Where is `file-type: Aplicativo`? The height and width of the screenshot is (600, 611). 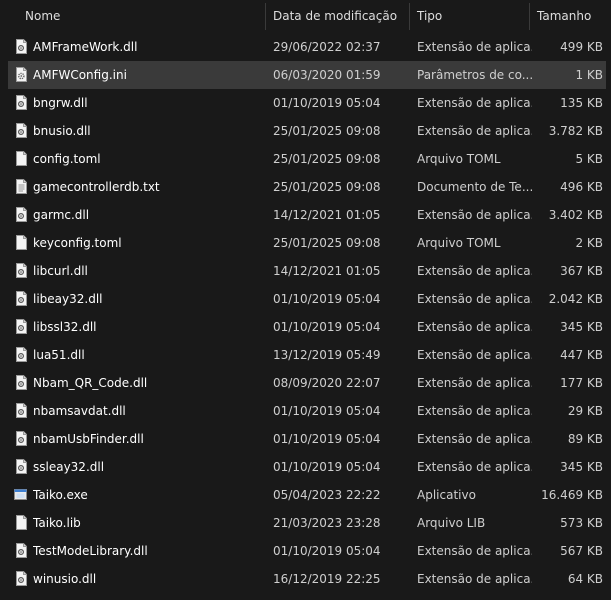 file-type: Aplicativo is located at coordinates (446, 495).